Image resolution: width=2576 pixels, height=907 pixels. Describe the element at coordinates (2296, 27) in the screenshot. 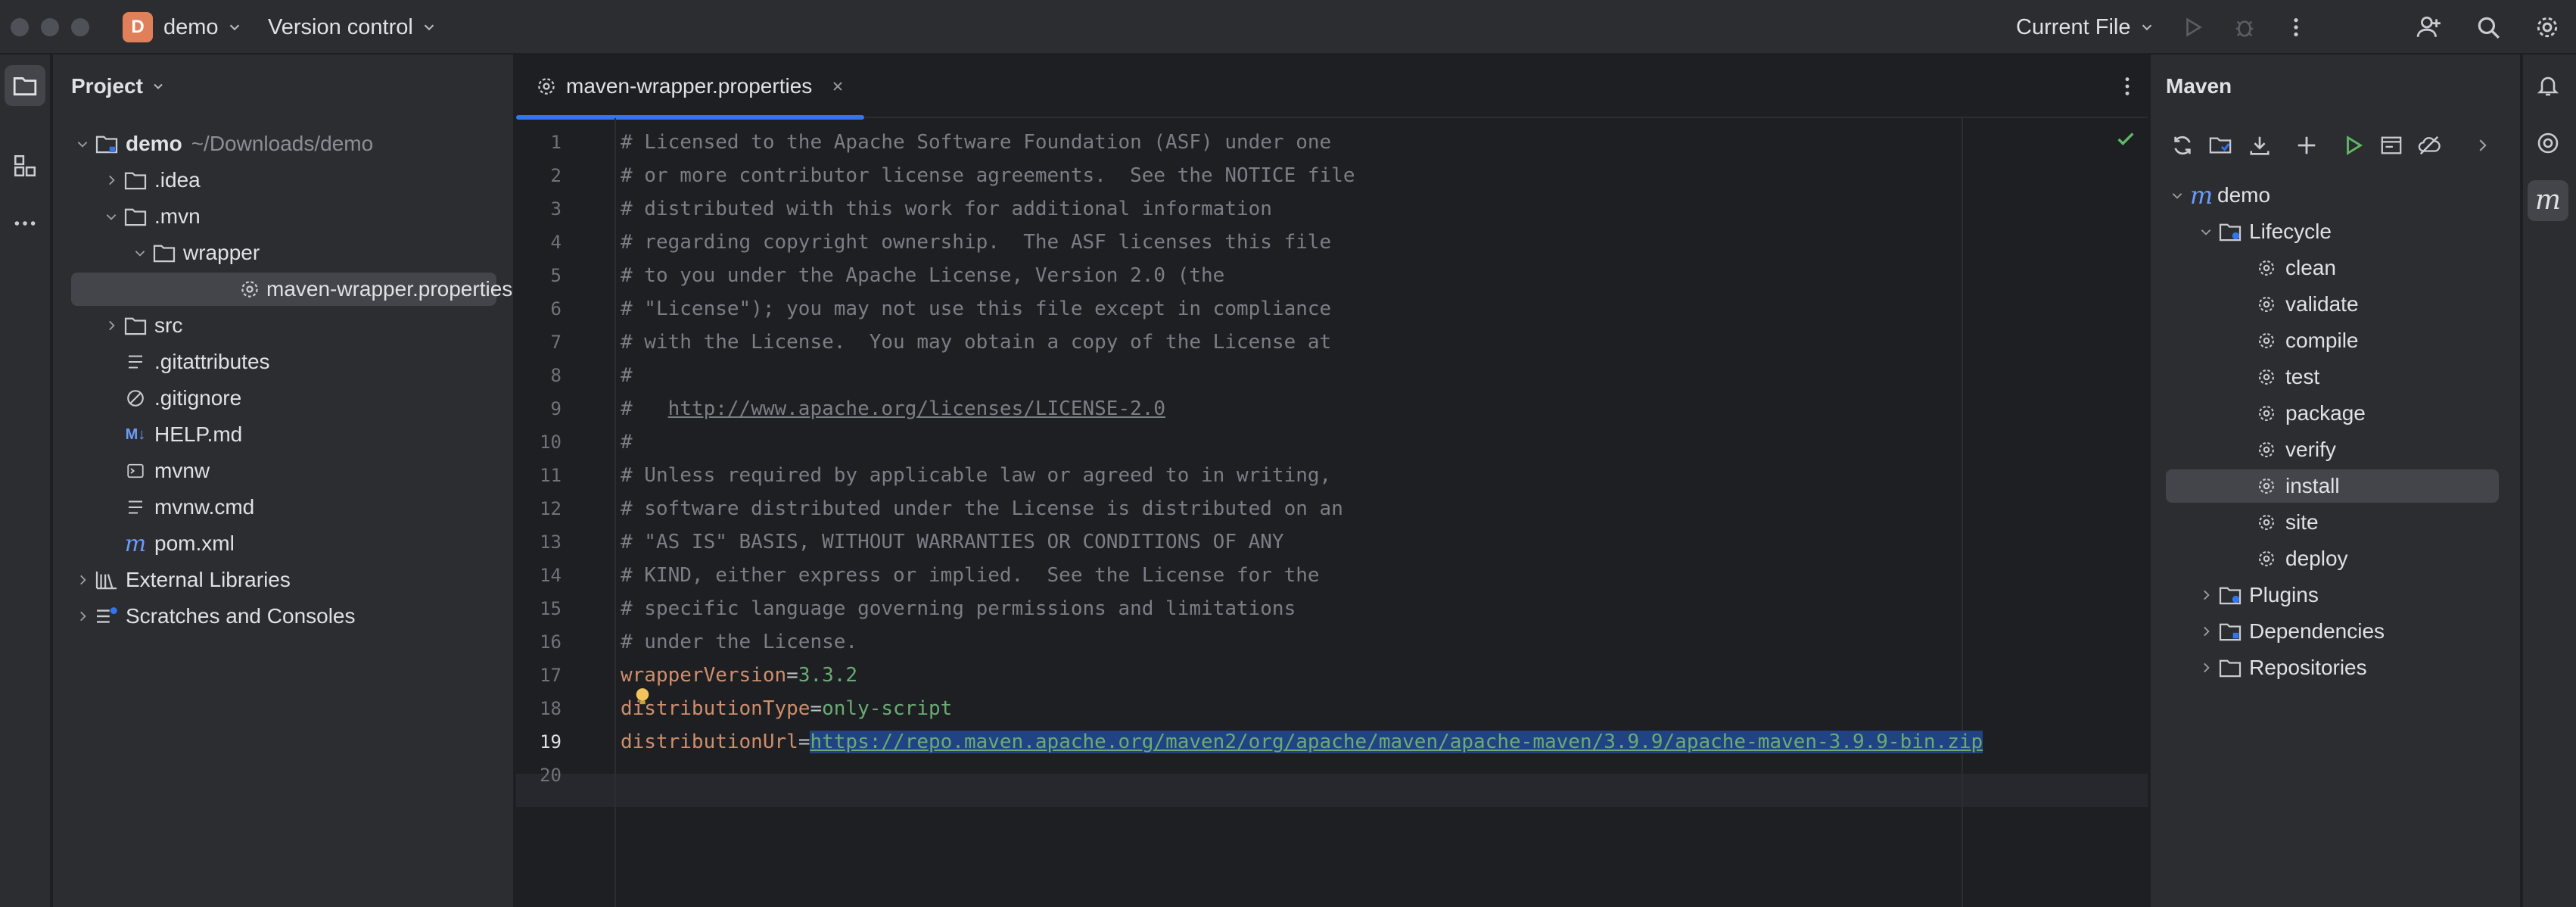

I see `more-actions-icon` at that location.